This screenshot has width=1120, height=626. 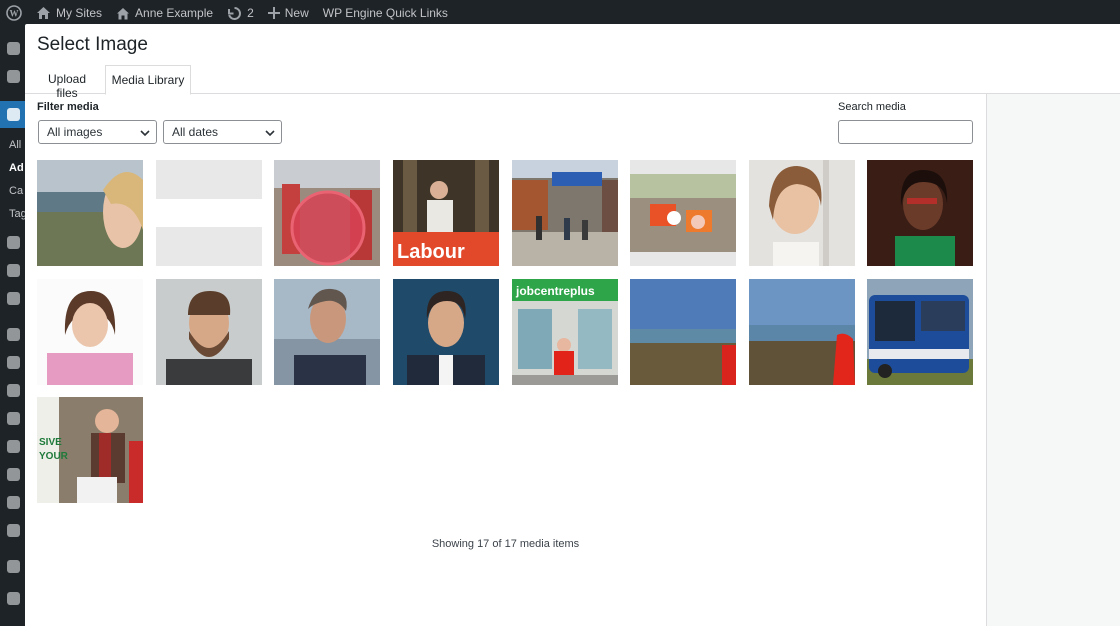 What do you see at coordinates (572, 82) in the screenshot?
I see `modal-tabs: Upload files Media Library` at bounding box center [572, 82].